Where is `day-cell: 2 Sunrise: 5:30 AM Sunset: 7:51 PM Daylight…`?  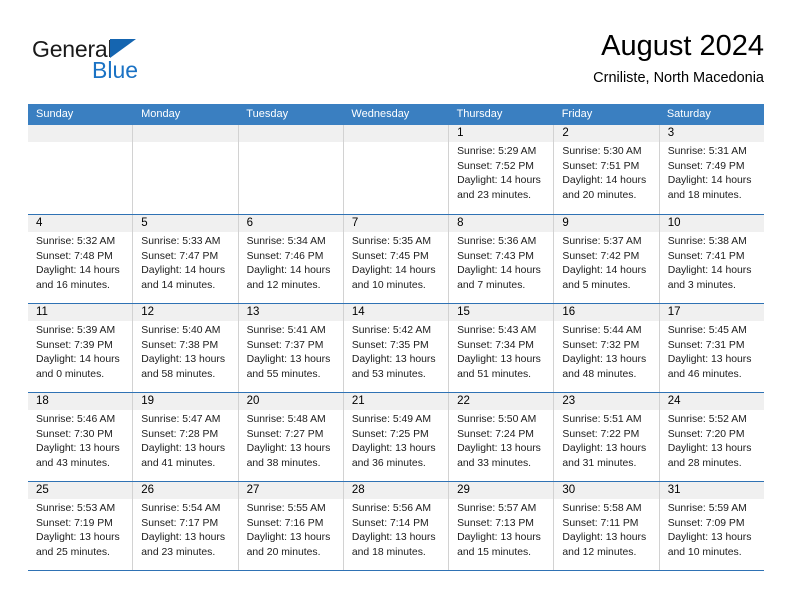 day-cell: 2 Sunrise: 5:30 AM Sunset: 7:51 PM Daylight… is located at coordinates (607, 169).